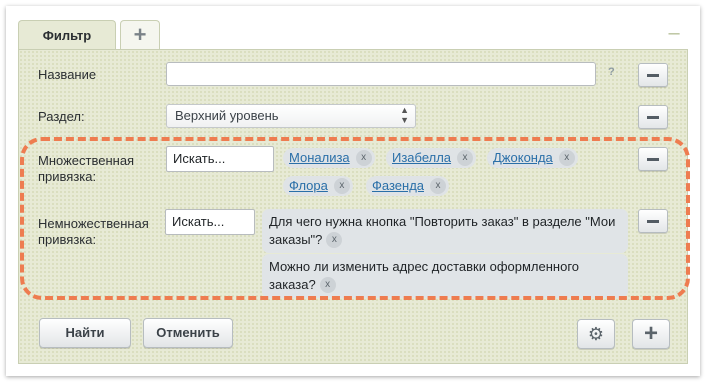 Image resolution: width=709 pixels, height=384 pixels. Describe the element at coordinates (421, 157) in the screenshot. I see `multi-chip-link: Изабелла` at that location.